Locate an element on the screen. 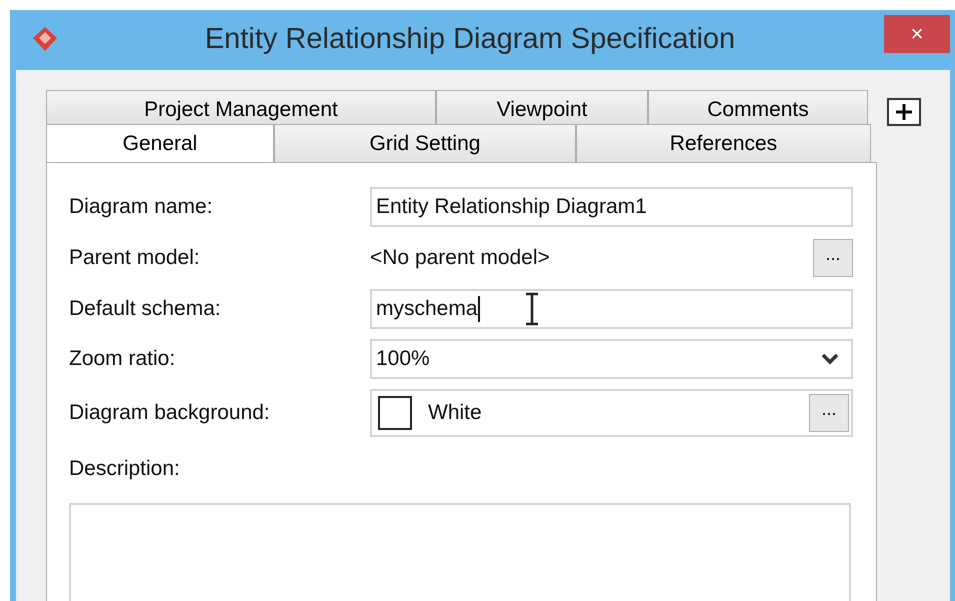  field-label: Zoom ratio: is located at coordinates (122, 359).